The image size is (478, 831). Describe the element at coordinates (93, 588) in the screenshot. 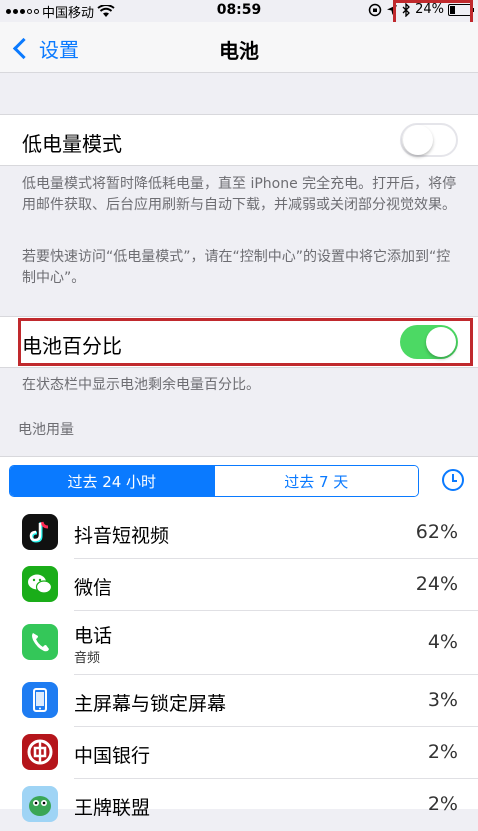

I see `app-name: 微信` at that location.